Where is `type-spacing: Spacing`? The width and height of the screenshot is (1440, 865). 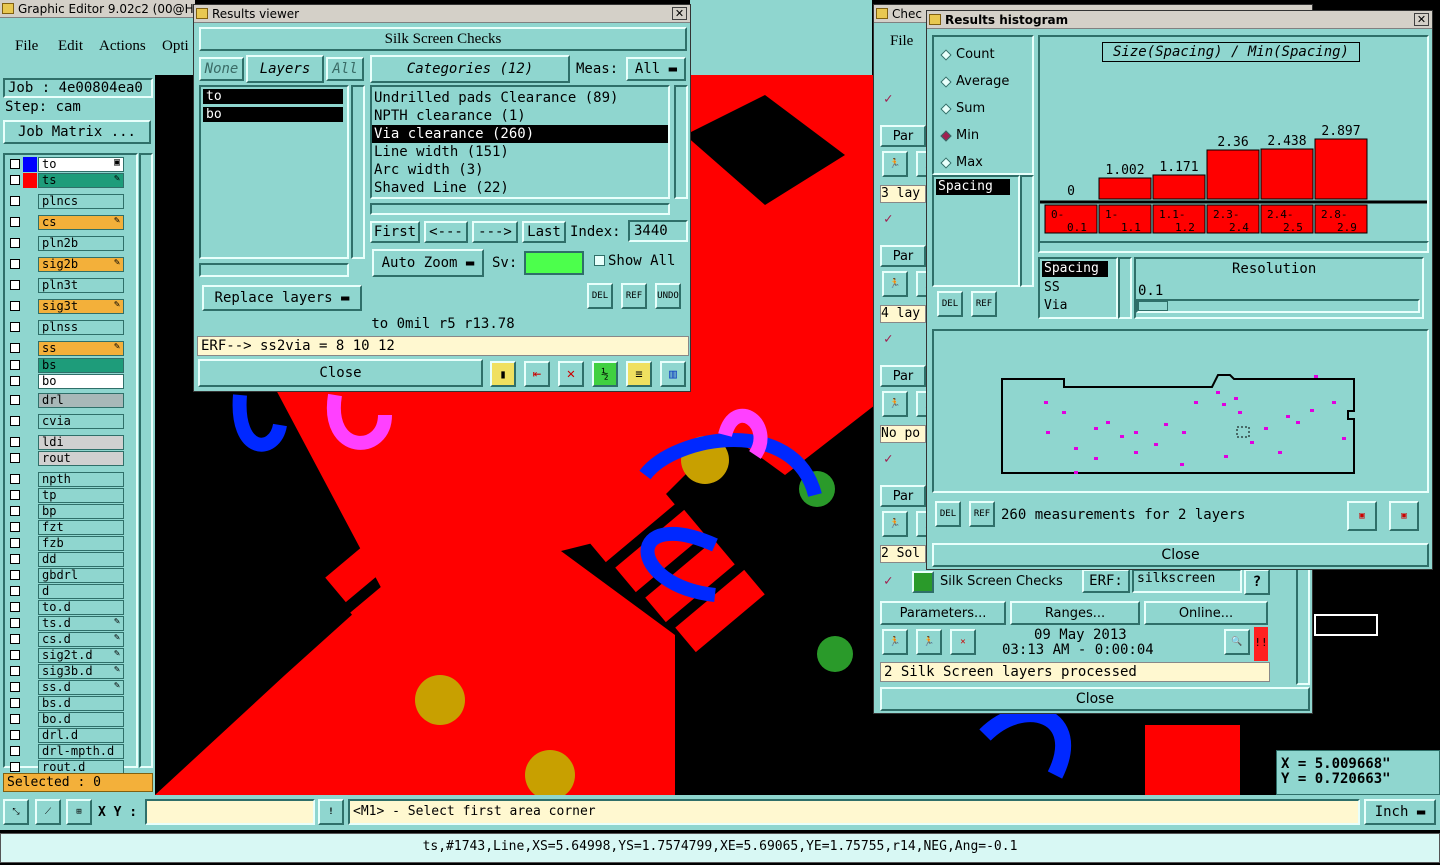
type-spacing: Spacing is located at coordinates (1075, 269).